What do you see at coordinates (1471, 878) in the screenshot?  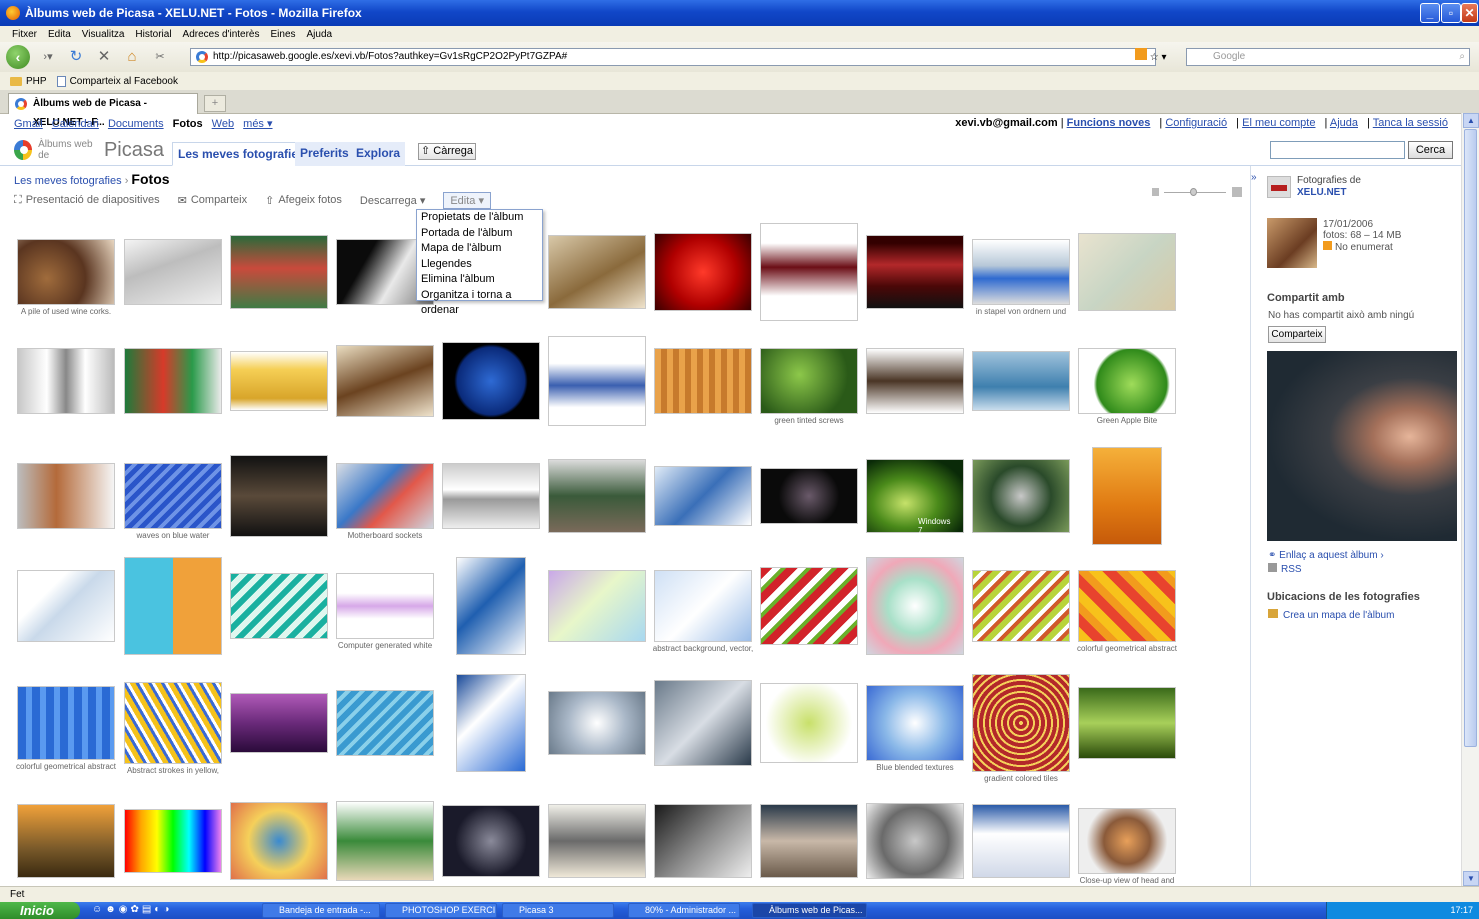 I see `scroll-down-arrow-icon: ▼` at bounding box center [1471, 878].